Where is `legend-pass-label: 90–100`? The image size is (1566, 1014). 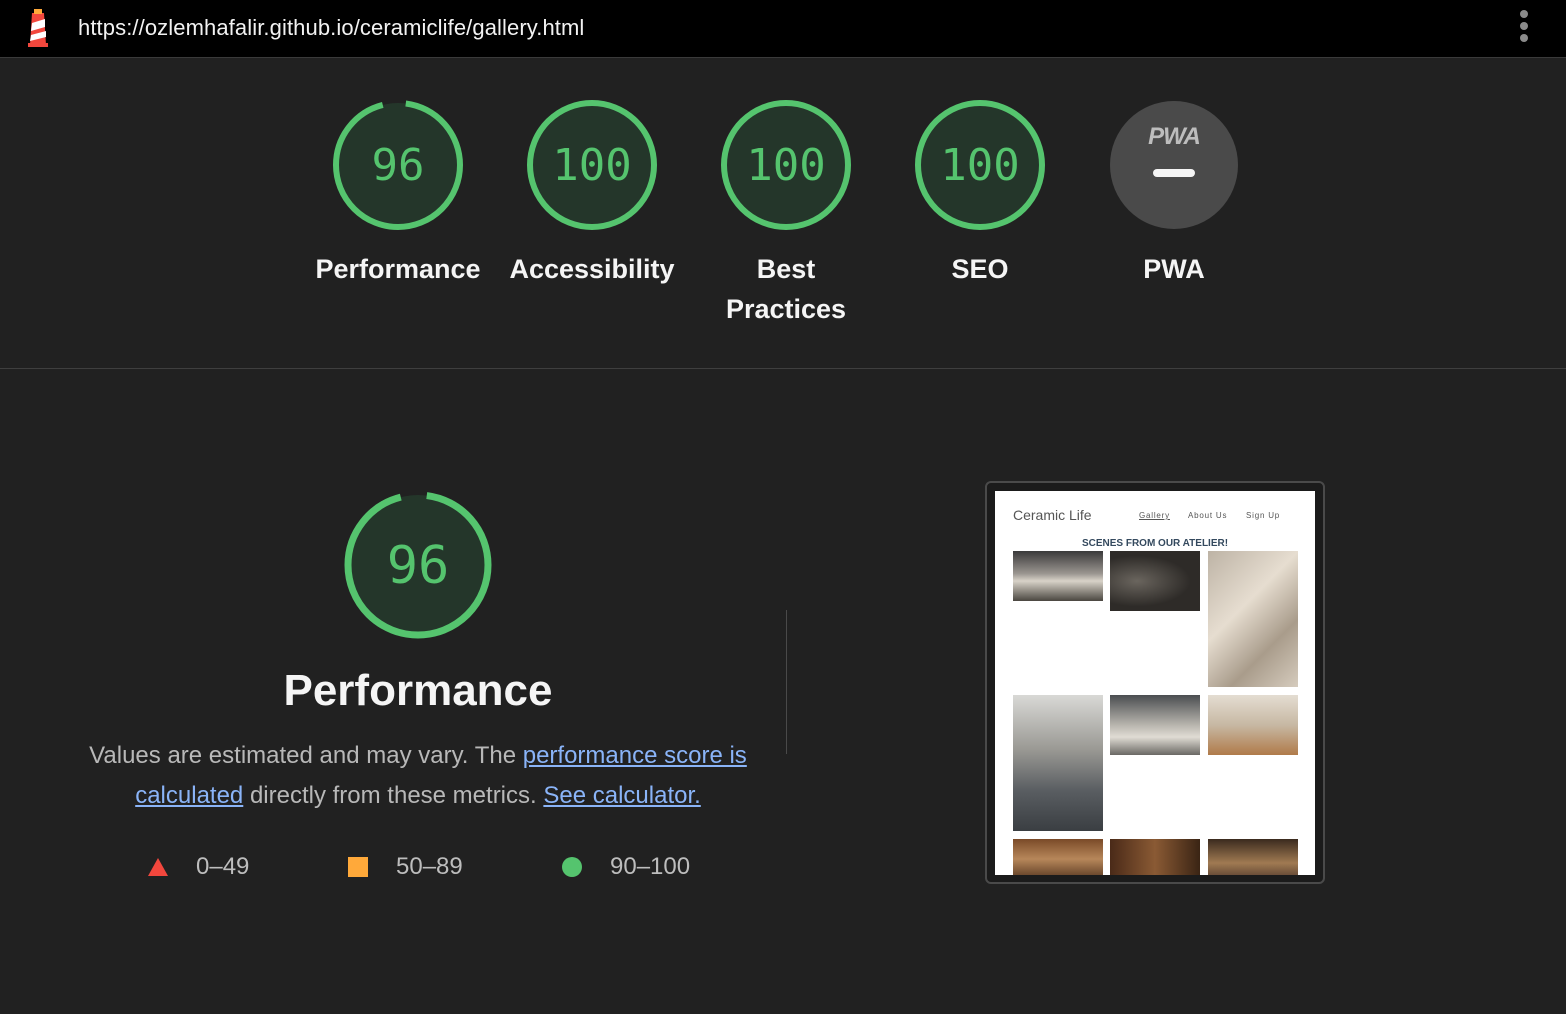
legend-pass-label: 90–100 is located at coordinates (650, 866).